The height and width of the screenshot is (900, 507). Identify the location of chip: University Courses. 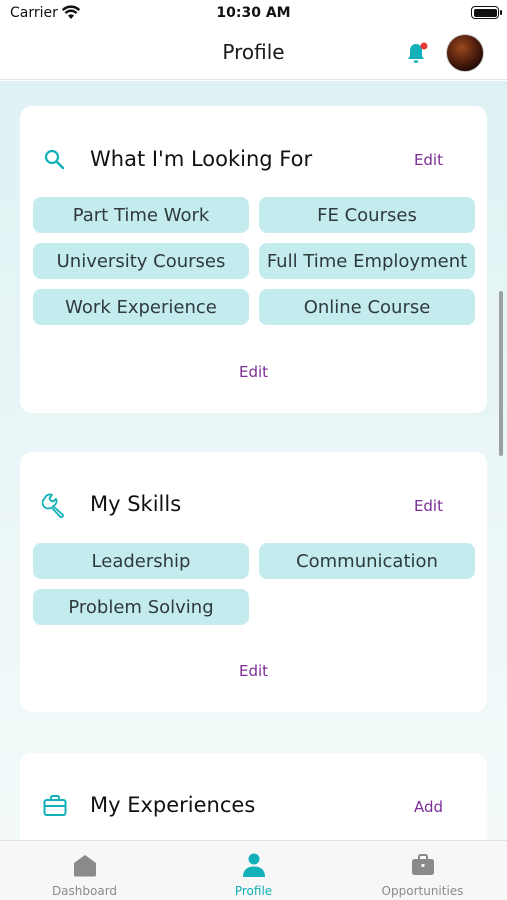
(141, 261).